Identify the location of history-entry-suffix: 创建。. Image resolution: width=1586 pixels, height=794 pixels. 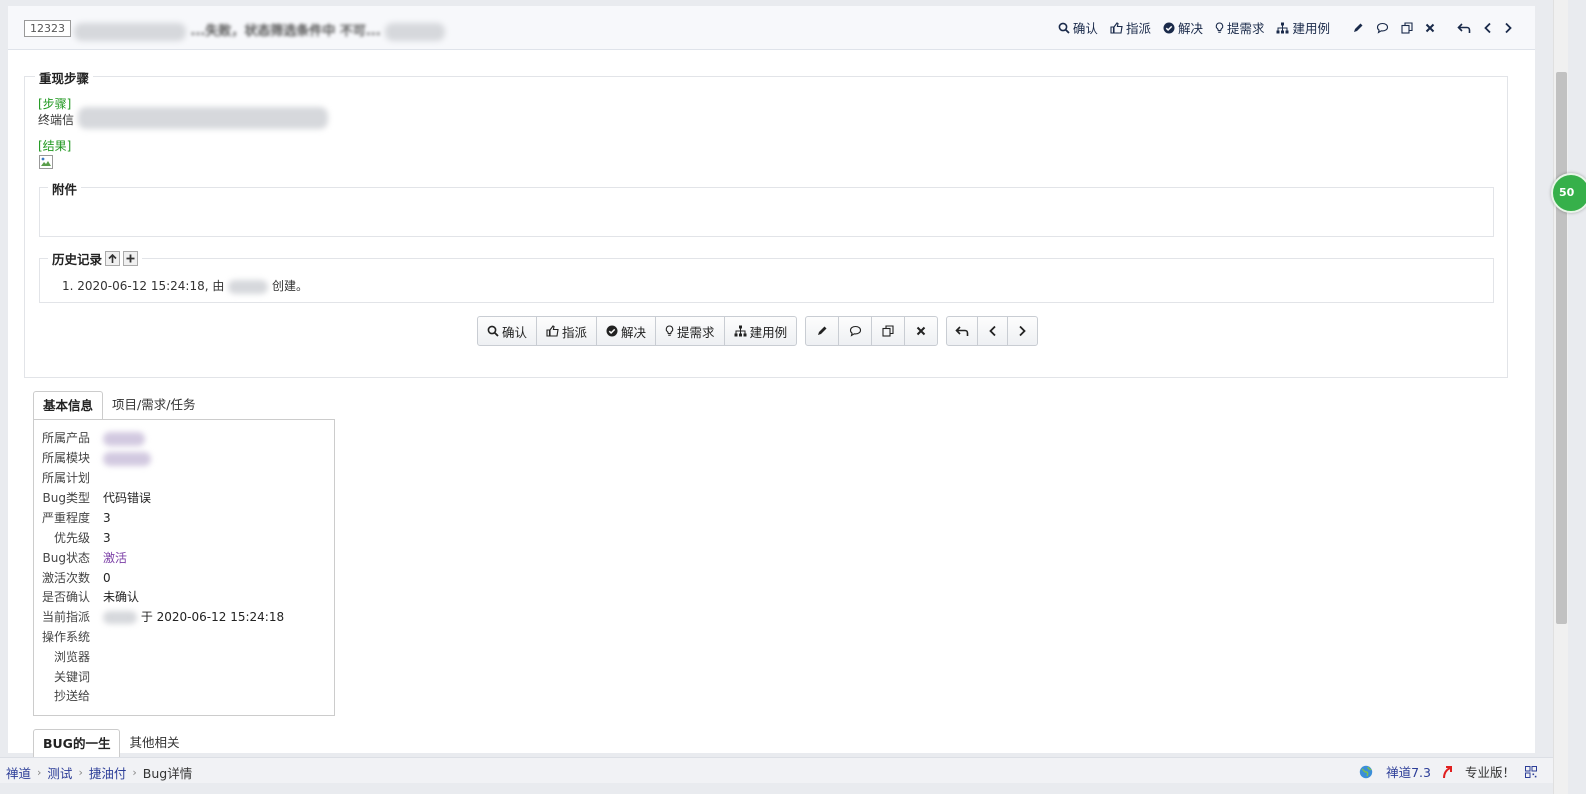
(290, 286).